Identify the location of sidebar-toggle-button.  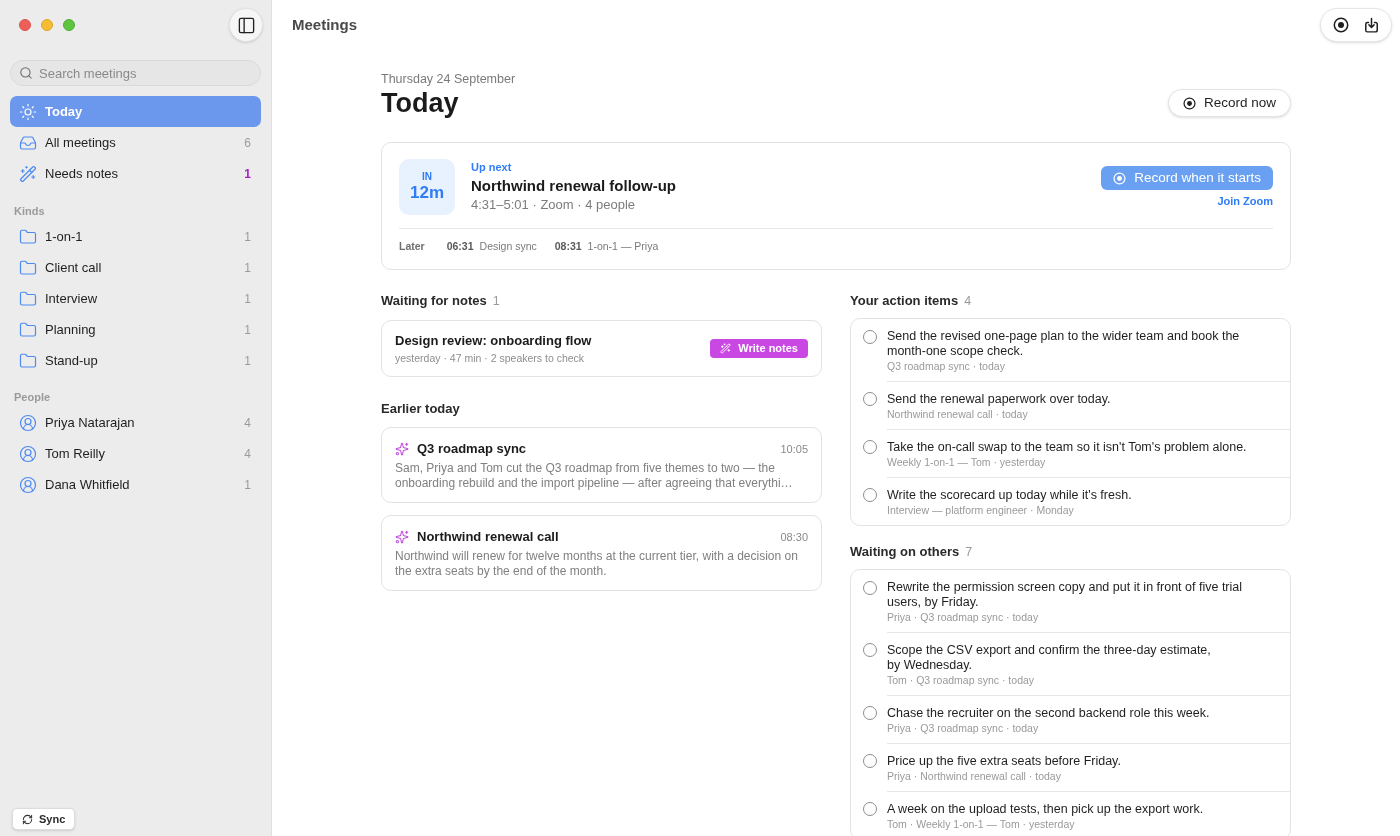
(246, 25).